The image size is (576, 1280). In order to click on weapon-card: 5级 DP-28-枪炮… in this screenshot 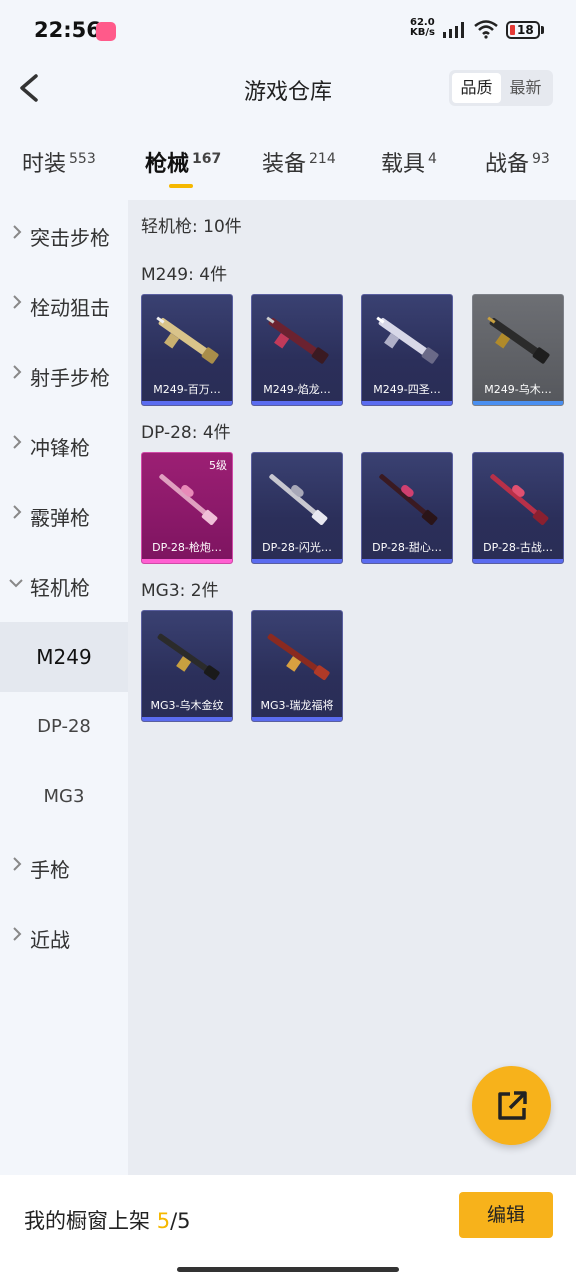, I will do `click(187, 508)`.